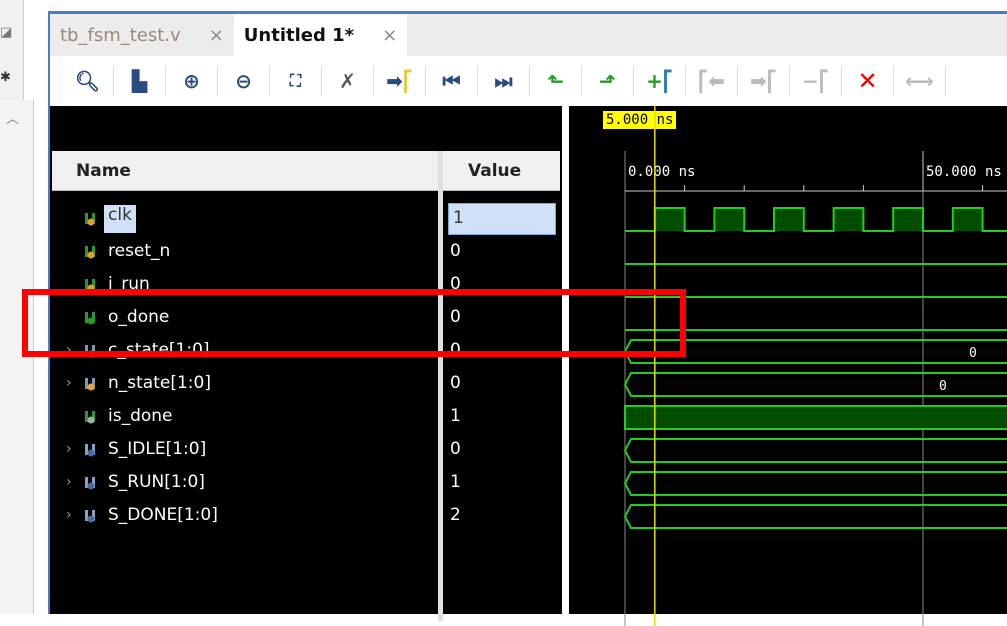  I want to click on value-column-header: Value, so click(494, 171).